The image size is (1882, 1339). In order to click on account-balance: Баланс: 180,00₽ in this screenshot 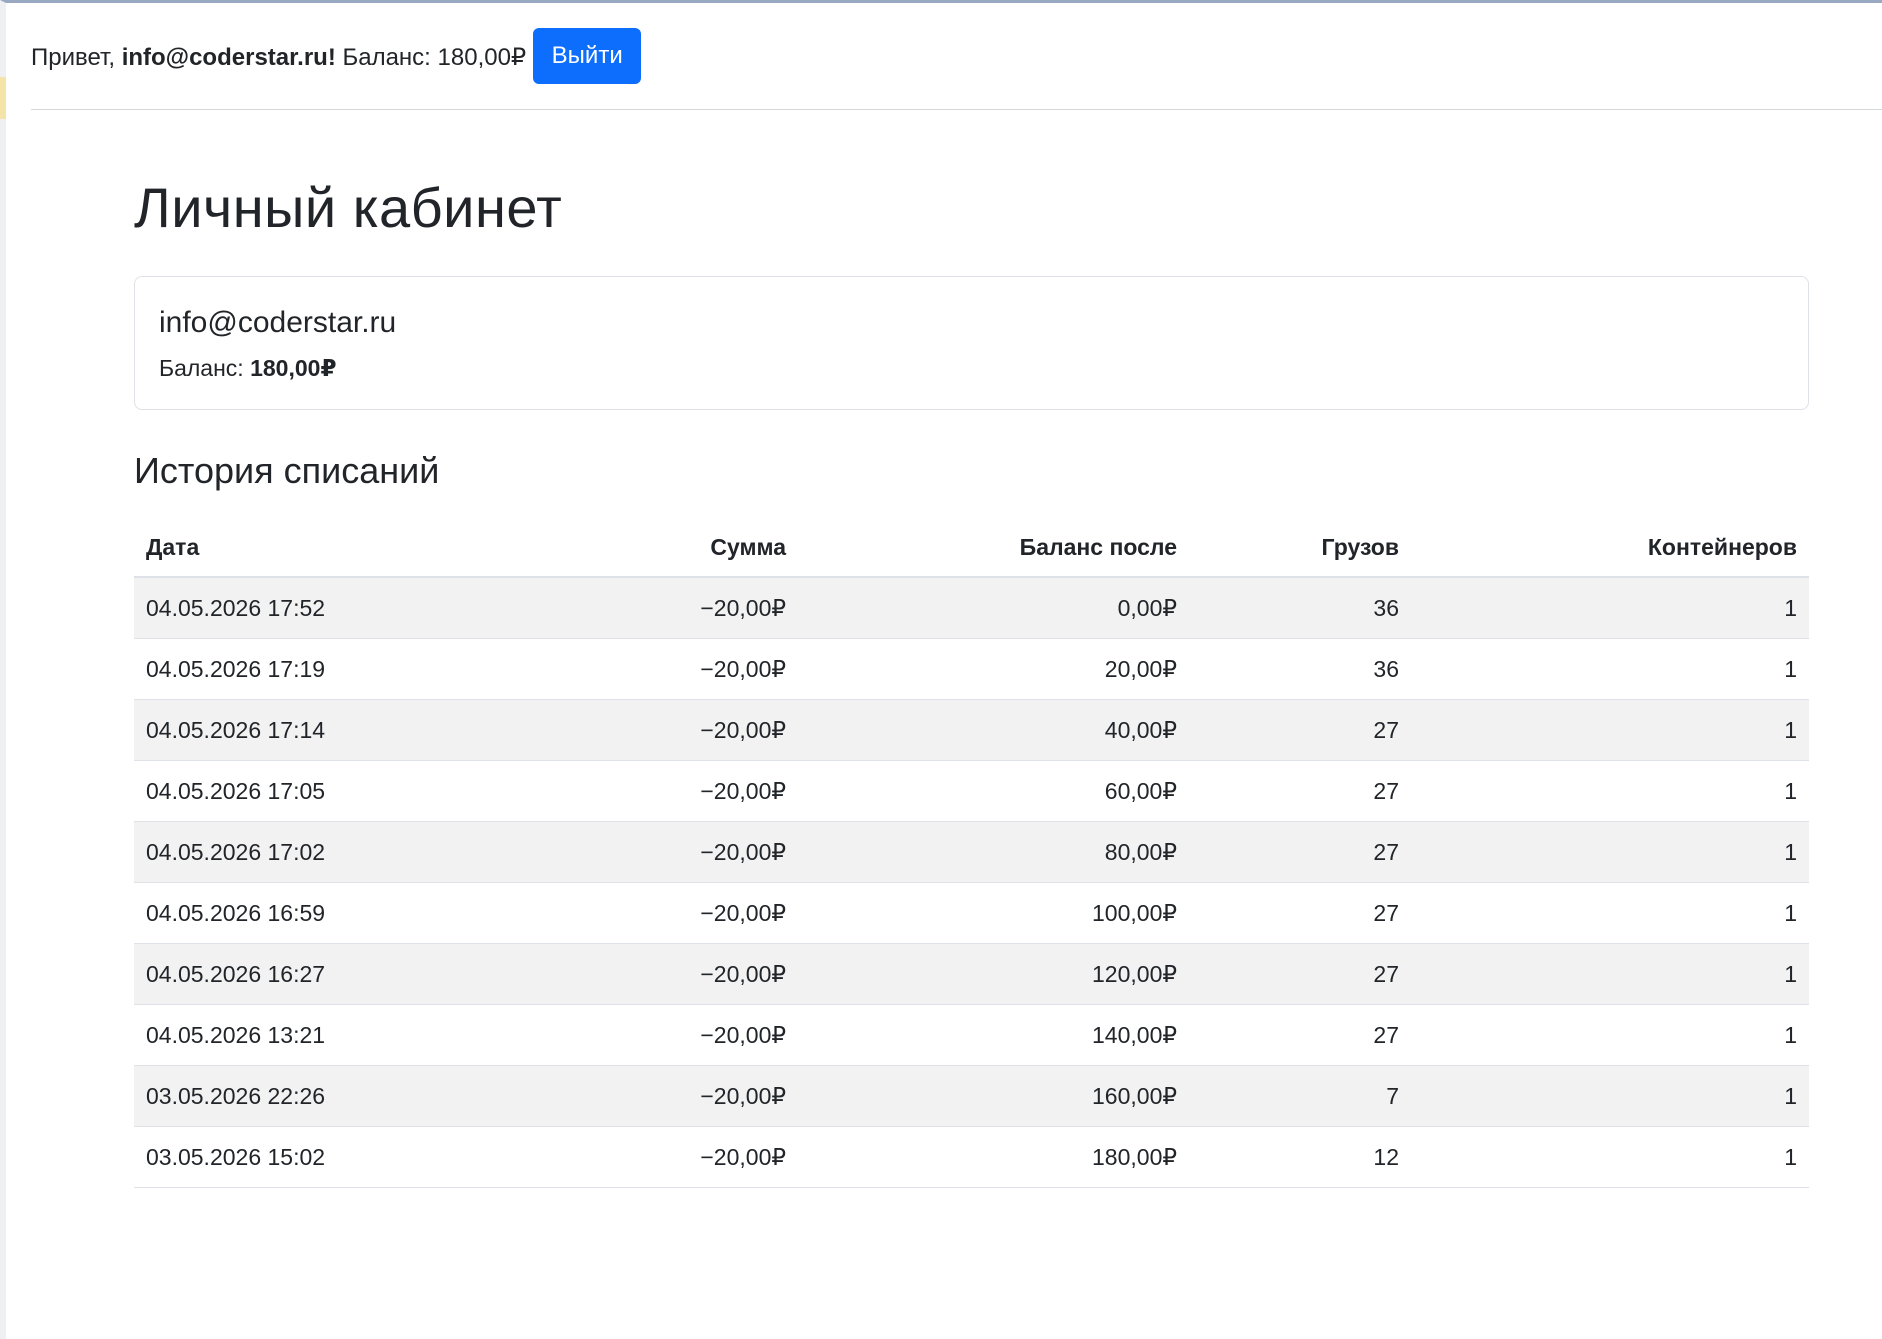, I will do `click(971, 368)`.